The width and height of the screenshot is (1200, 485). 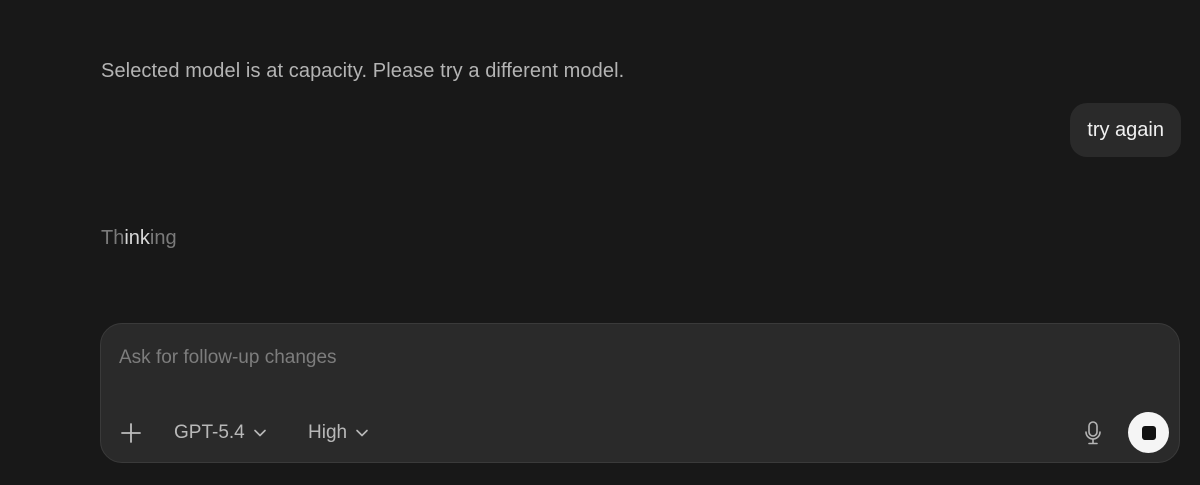 I want to click on thinking-text-highlight: ink, so click(x=137, y=238).